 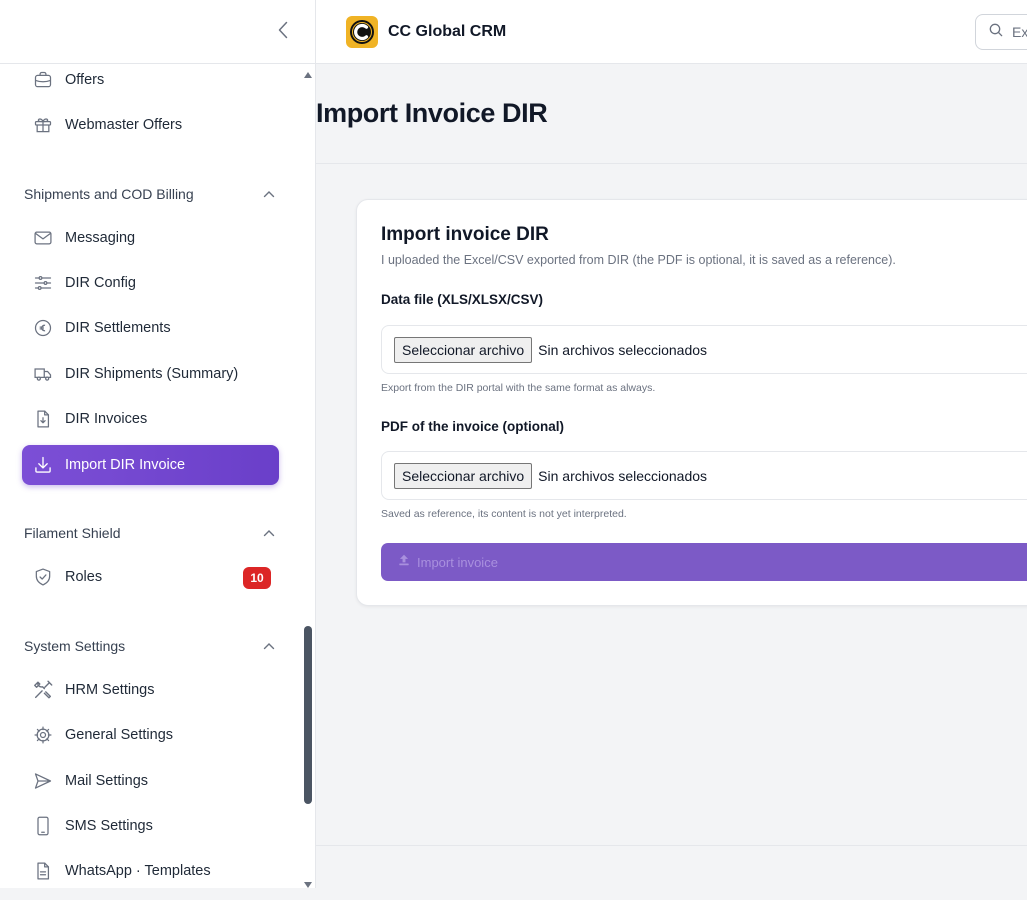 What do you see at coordinates (158, 32) in the screenshot?
I see `sidebar-header` at bounding box center [158, 32].